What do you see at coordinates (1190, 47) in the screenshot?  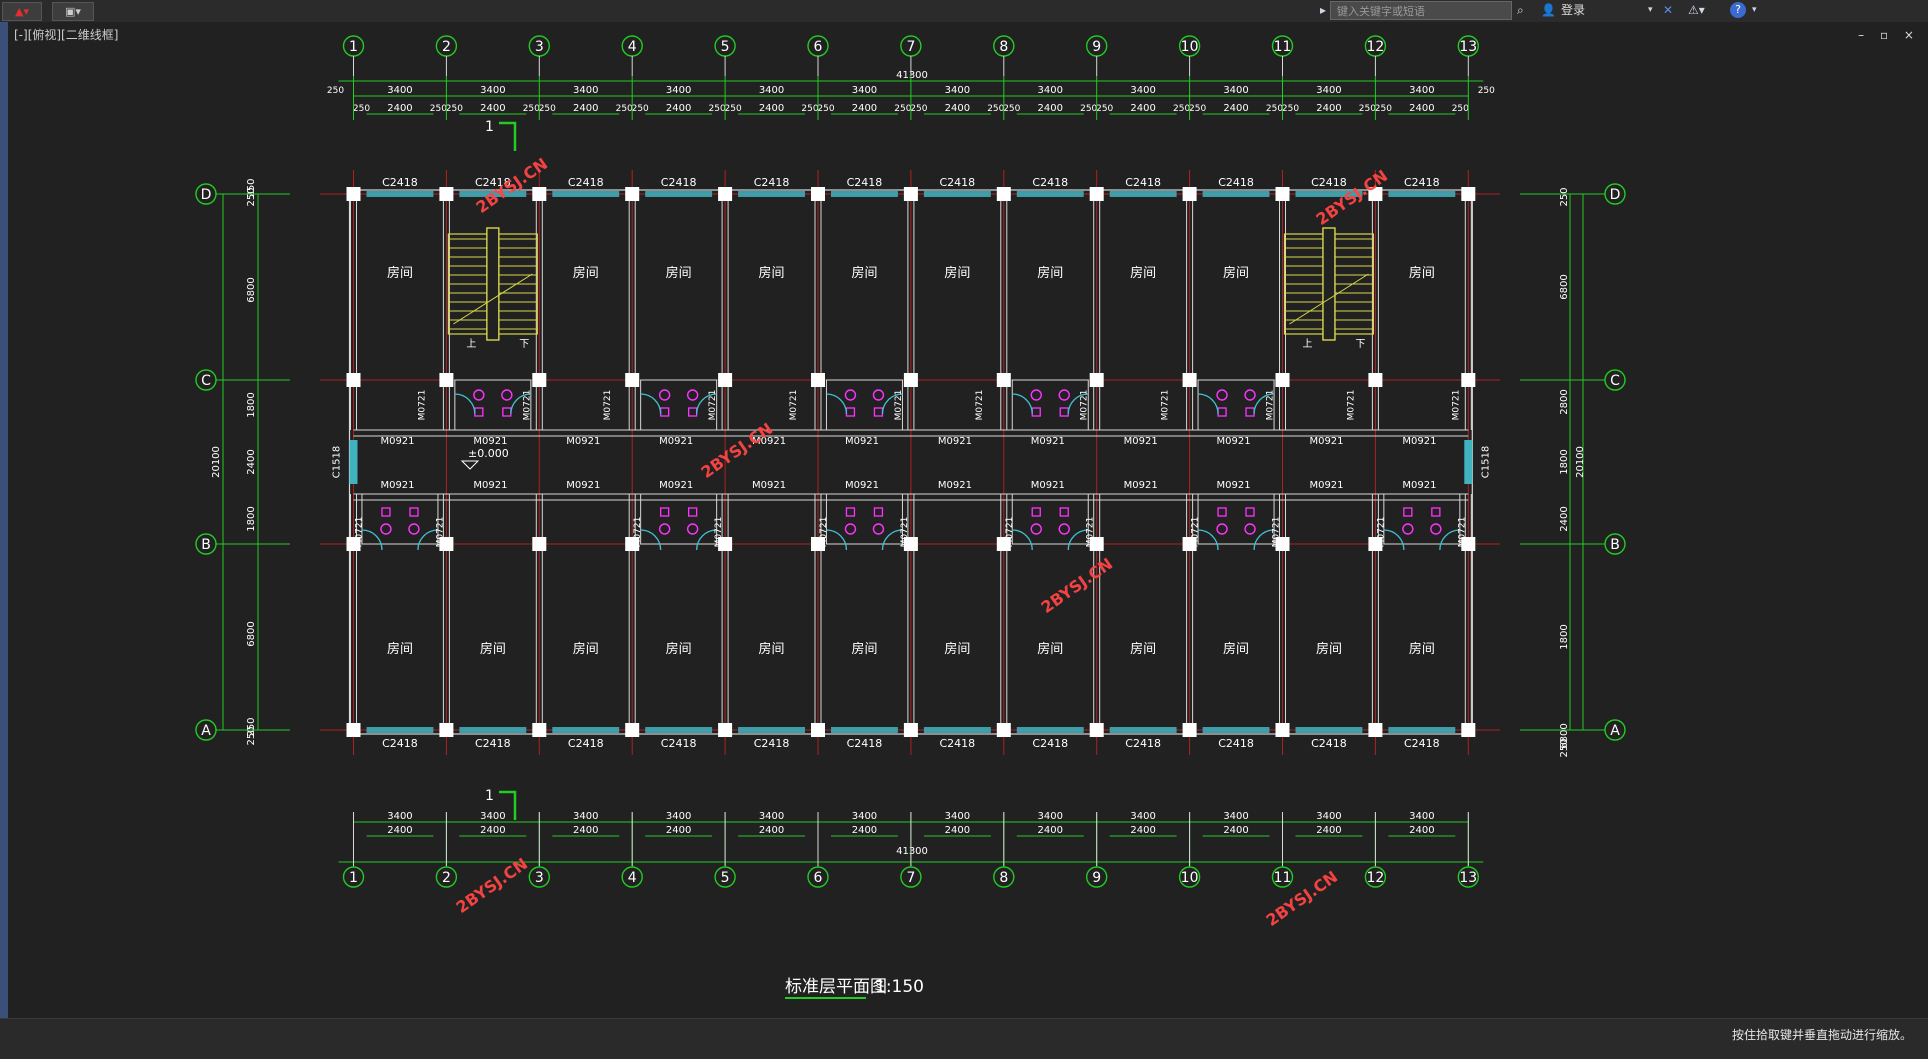 I see `axis-bubble-label: 10` at bounding box center [1190, 47].